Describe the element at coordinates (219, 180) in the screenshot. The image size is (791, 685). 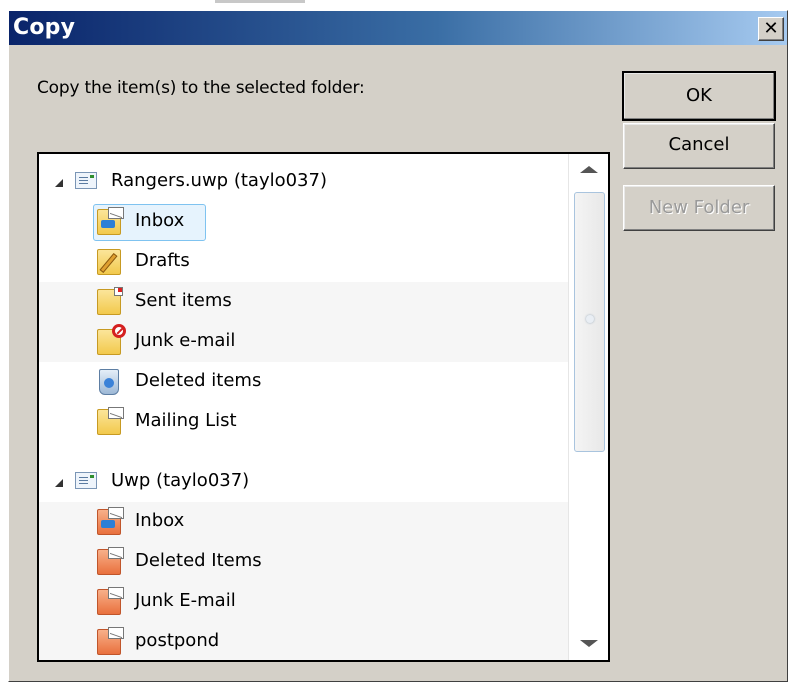
I see `account-name: Rangers.uwp (taylo037)` at that location.